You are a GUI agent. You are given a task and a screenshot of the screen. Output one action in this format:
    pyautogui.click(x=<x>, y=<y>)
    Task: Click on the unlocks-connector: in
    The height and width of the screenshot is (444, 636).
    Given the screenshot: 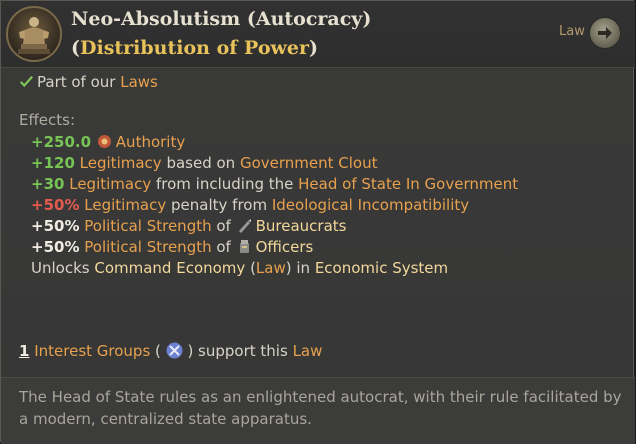 What is the action you would take?
    pyautogui.click(x=303, y=268)
    